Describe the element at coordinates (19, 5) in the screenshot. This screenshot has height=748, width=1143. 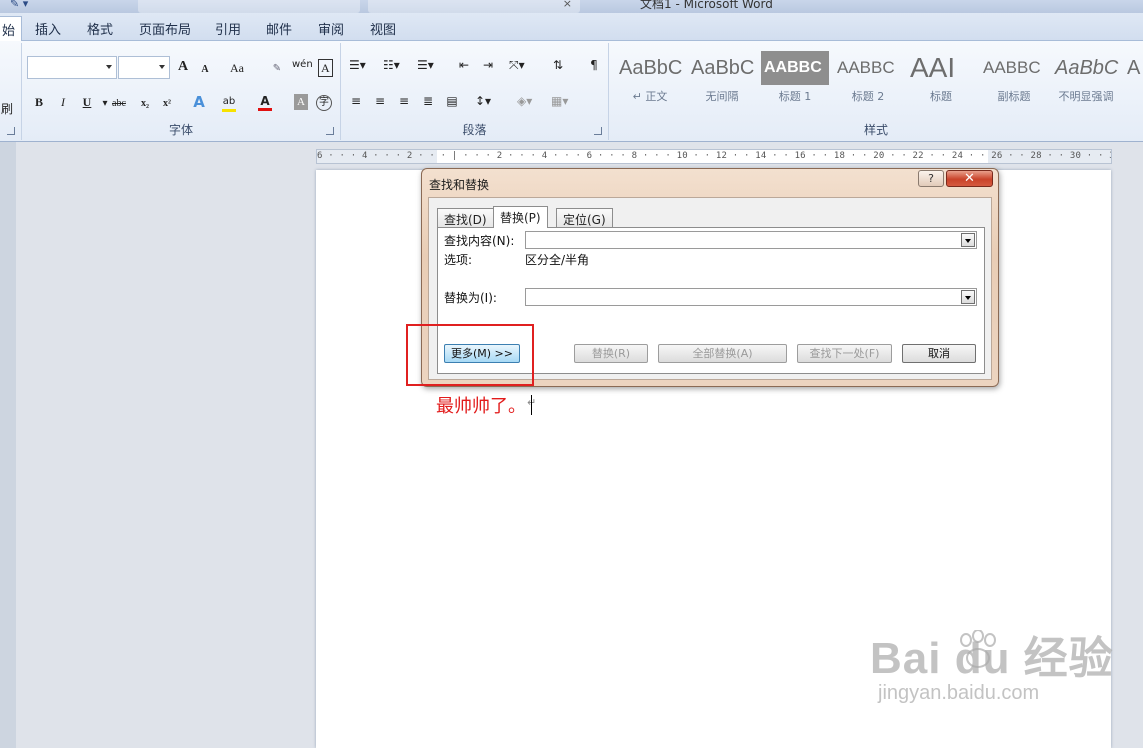
I see `quick-access-icon: ✎ ▾` at that location.